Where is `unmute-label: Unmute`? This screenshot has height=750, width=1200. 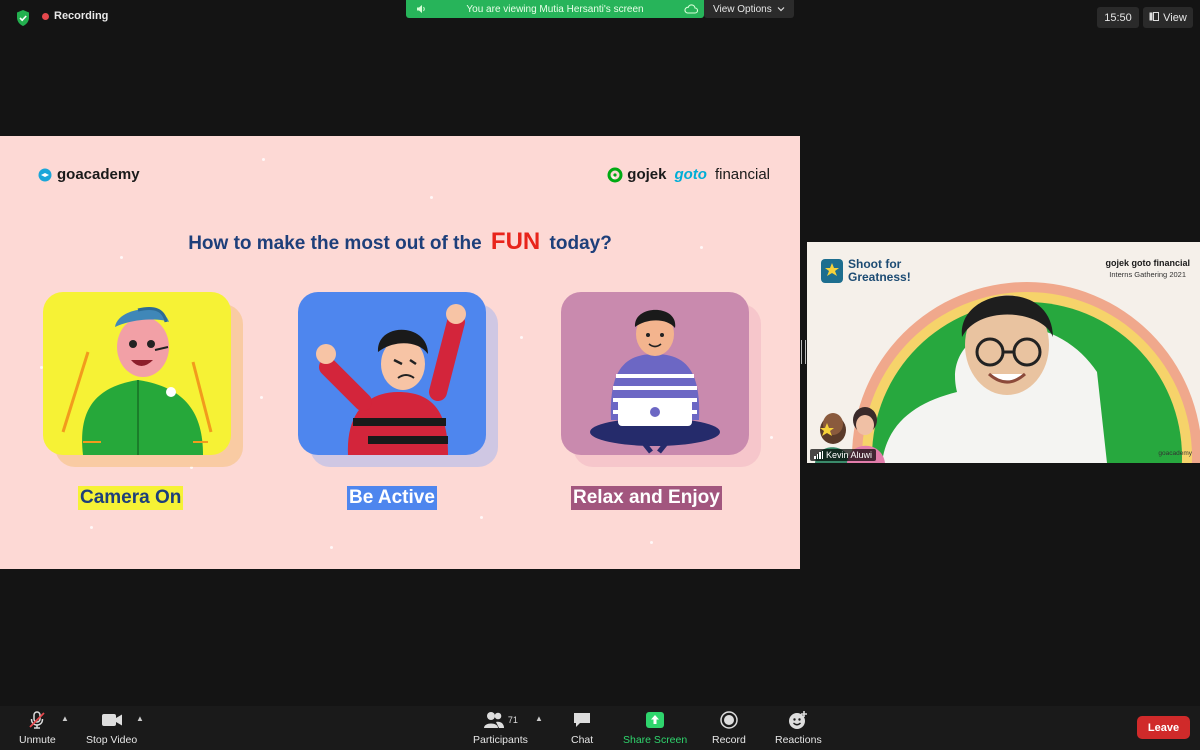 unmute-label: Unmute is located at coordinates (37, 740).